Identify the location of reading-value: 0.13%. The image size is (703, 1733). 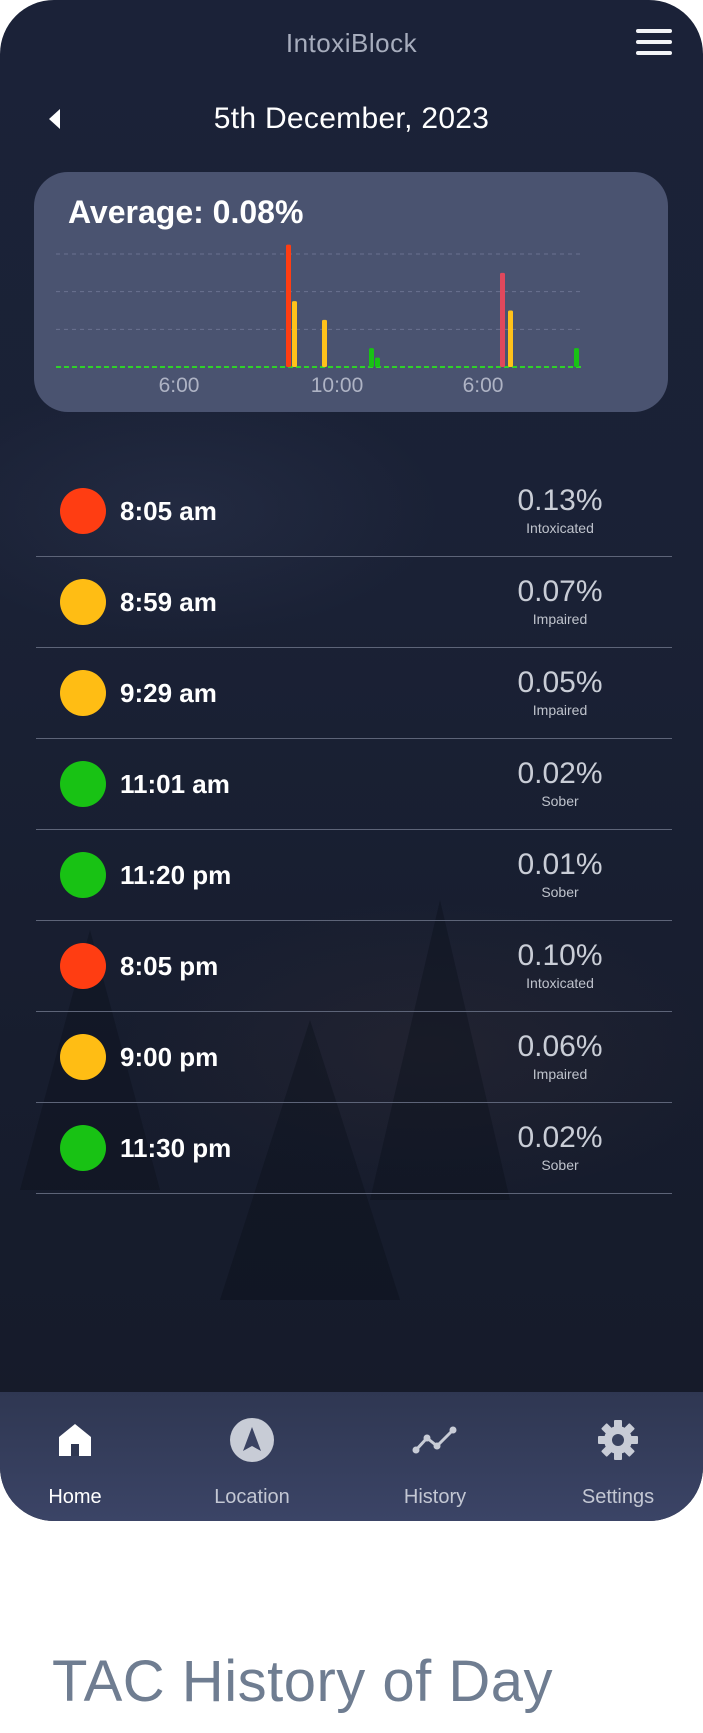
(560, 500).